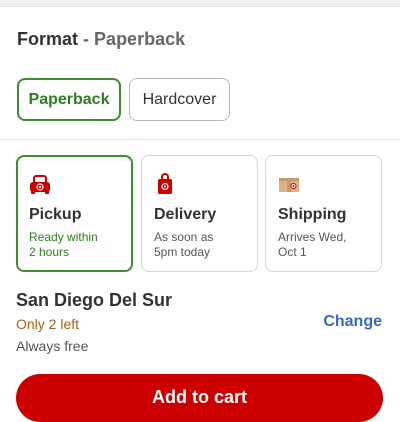  What do you see at coordinates (55, 214) in the screenshot?
I see `fulfillment-title: Pickup` at bounding box center [55, 214].